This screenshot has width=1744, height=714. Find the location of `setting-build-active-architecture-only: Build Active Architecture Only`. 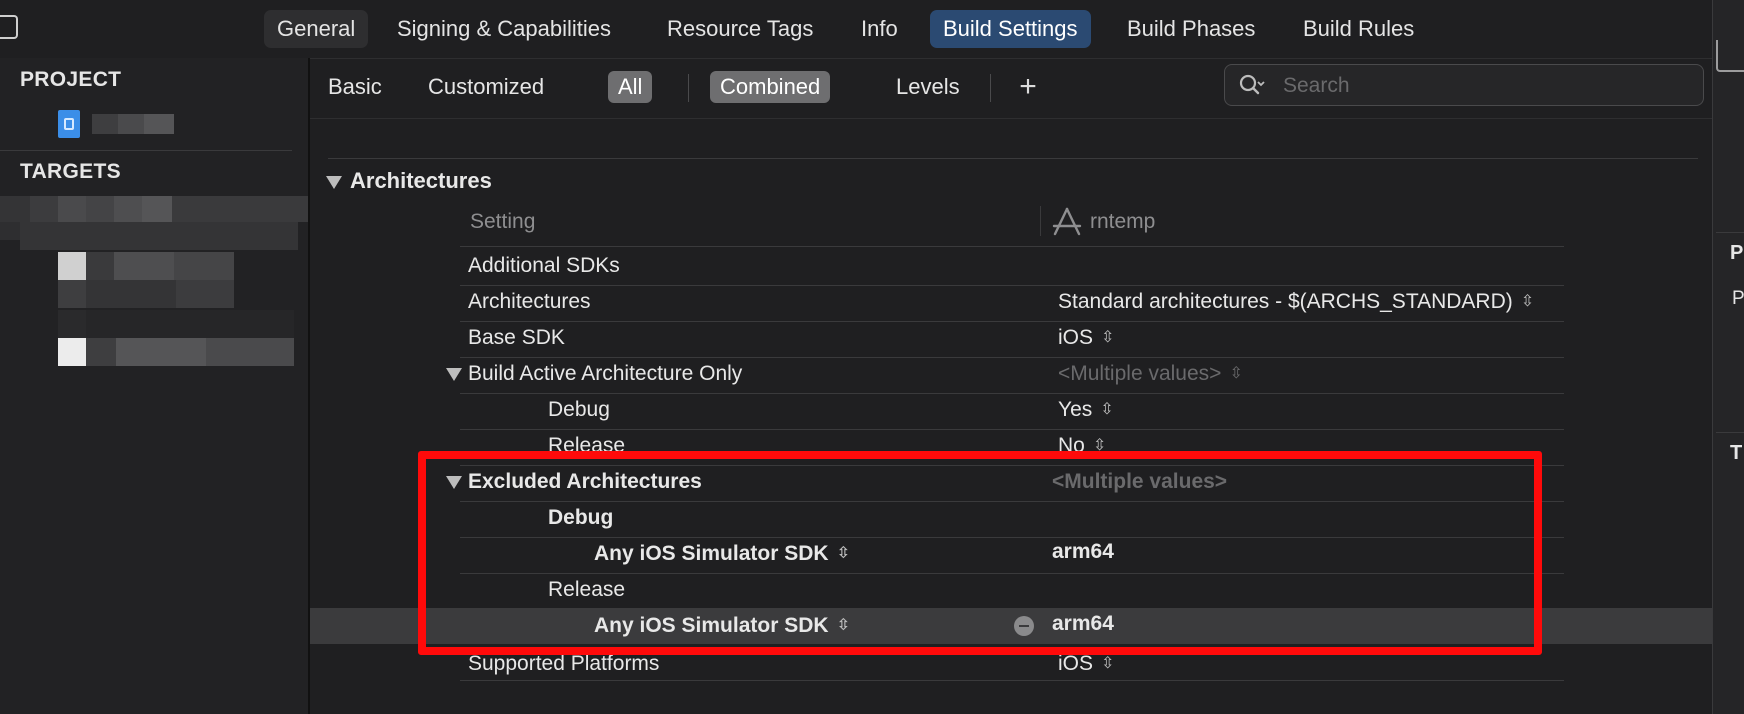

setting-build-active-architecture-only: Build Active Architecture Only is located at coordinates (605, 374).